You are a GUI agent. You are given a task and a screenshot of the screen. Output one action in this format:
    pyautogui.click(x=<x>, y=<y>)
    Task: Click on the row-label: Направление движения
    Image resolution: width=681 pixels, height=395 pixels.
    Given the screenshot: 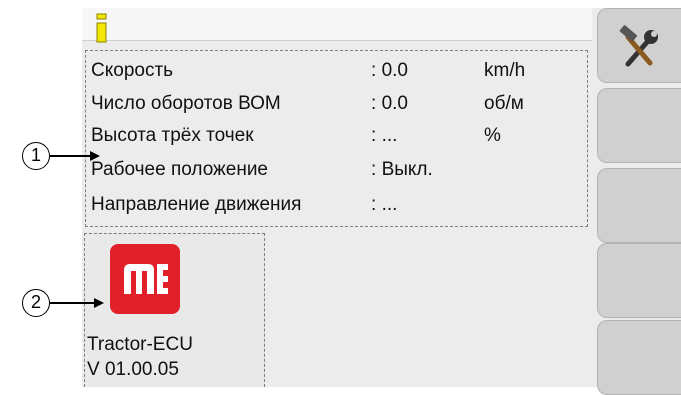 What is the action you would take?
    pyautogui.click(x=196, y=204)
    